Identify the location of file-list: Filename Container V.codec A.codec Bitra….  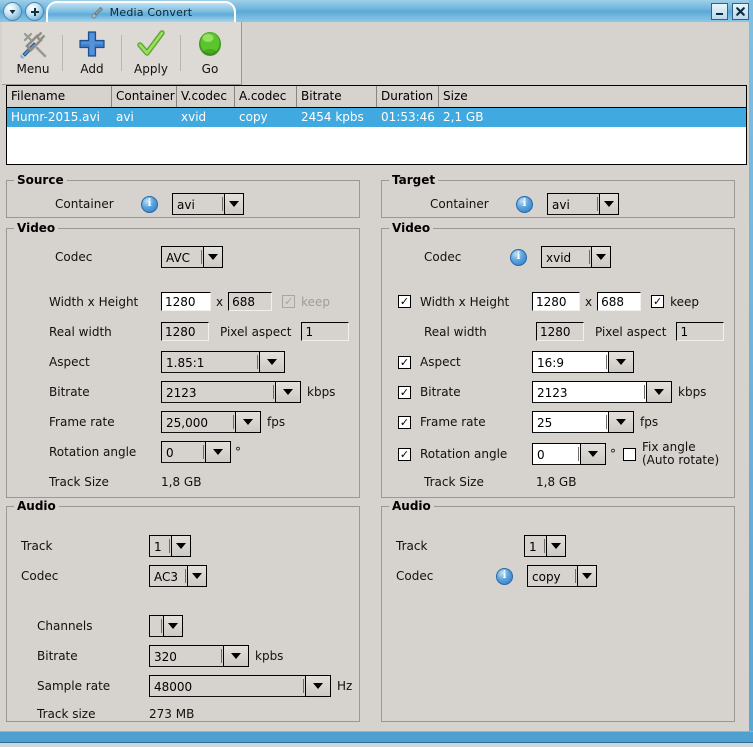
(376, 125).